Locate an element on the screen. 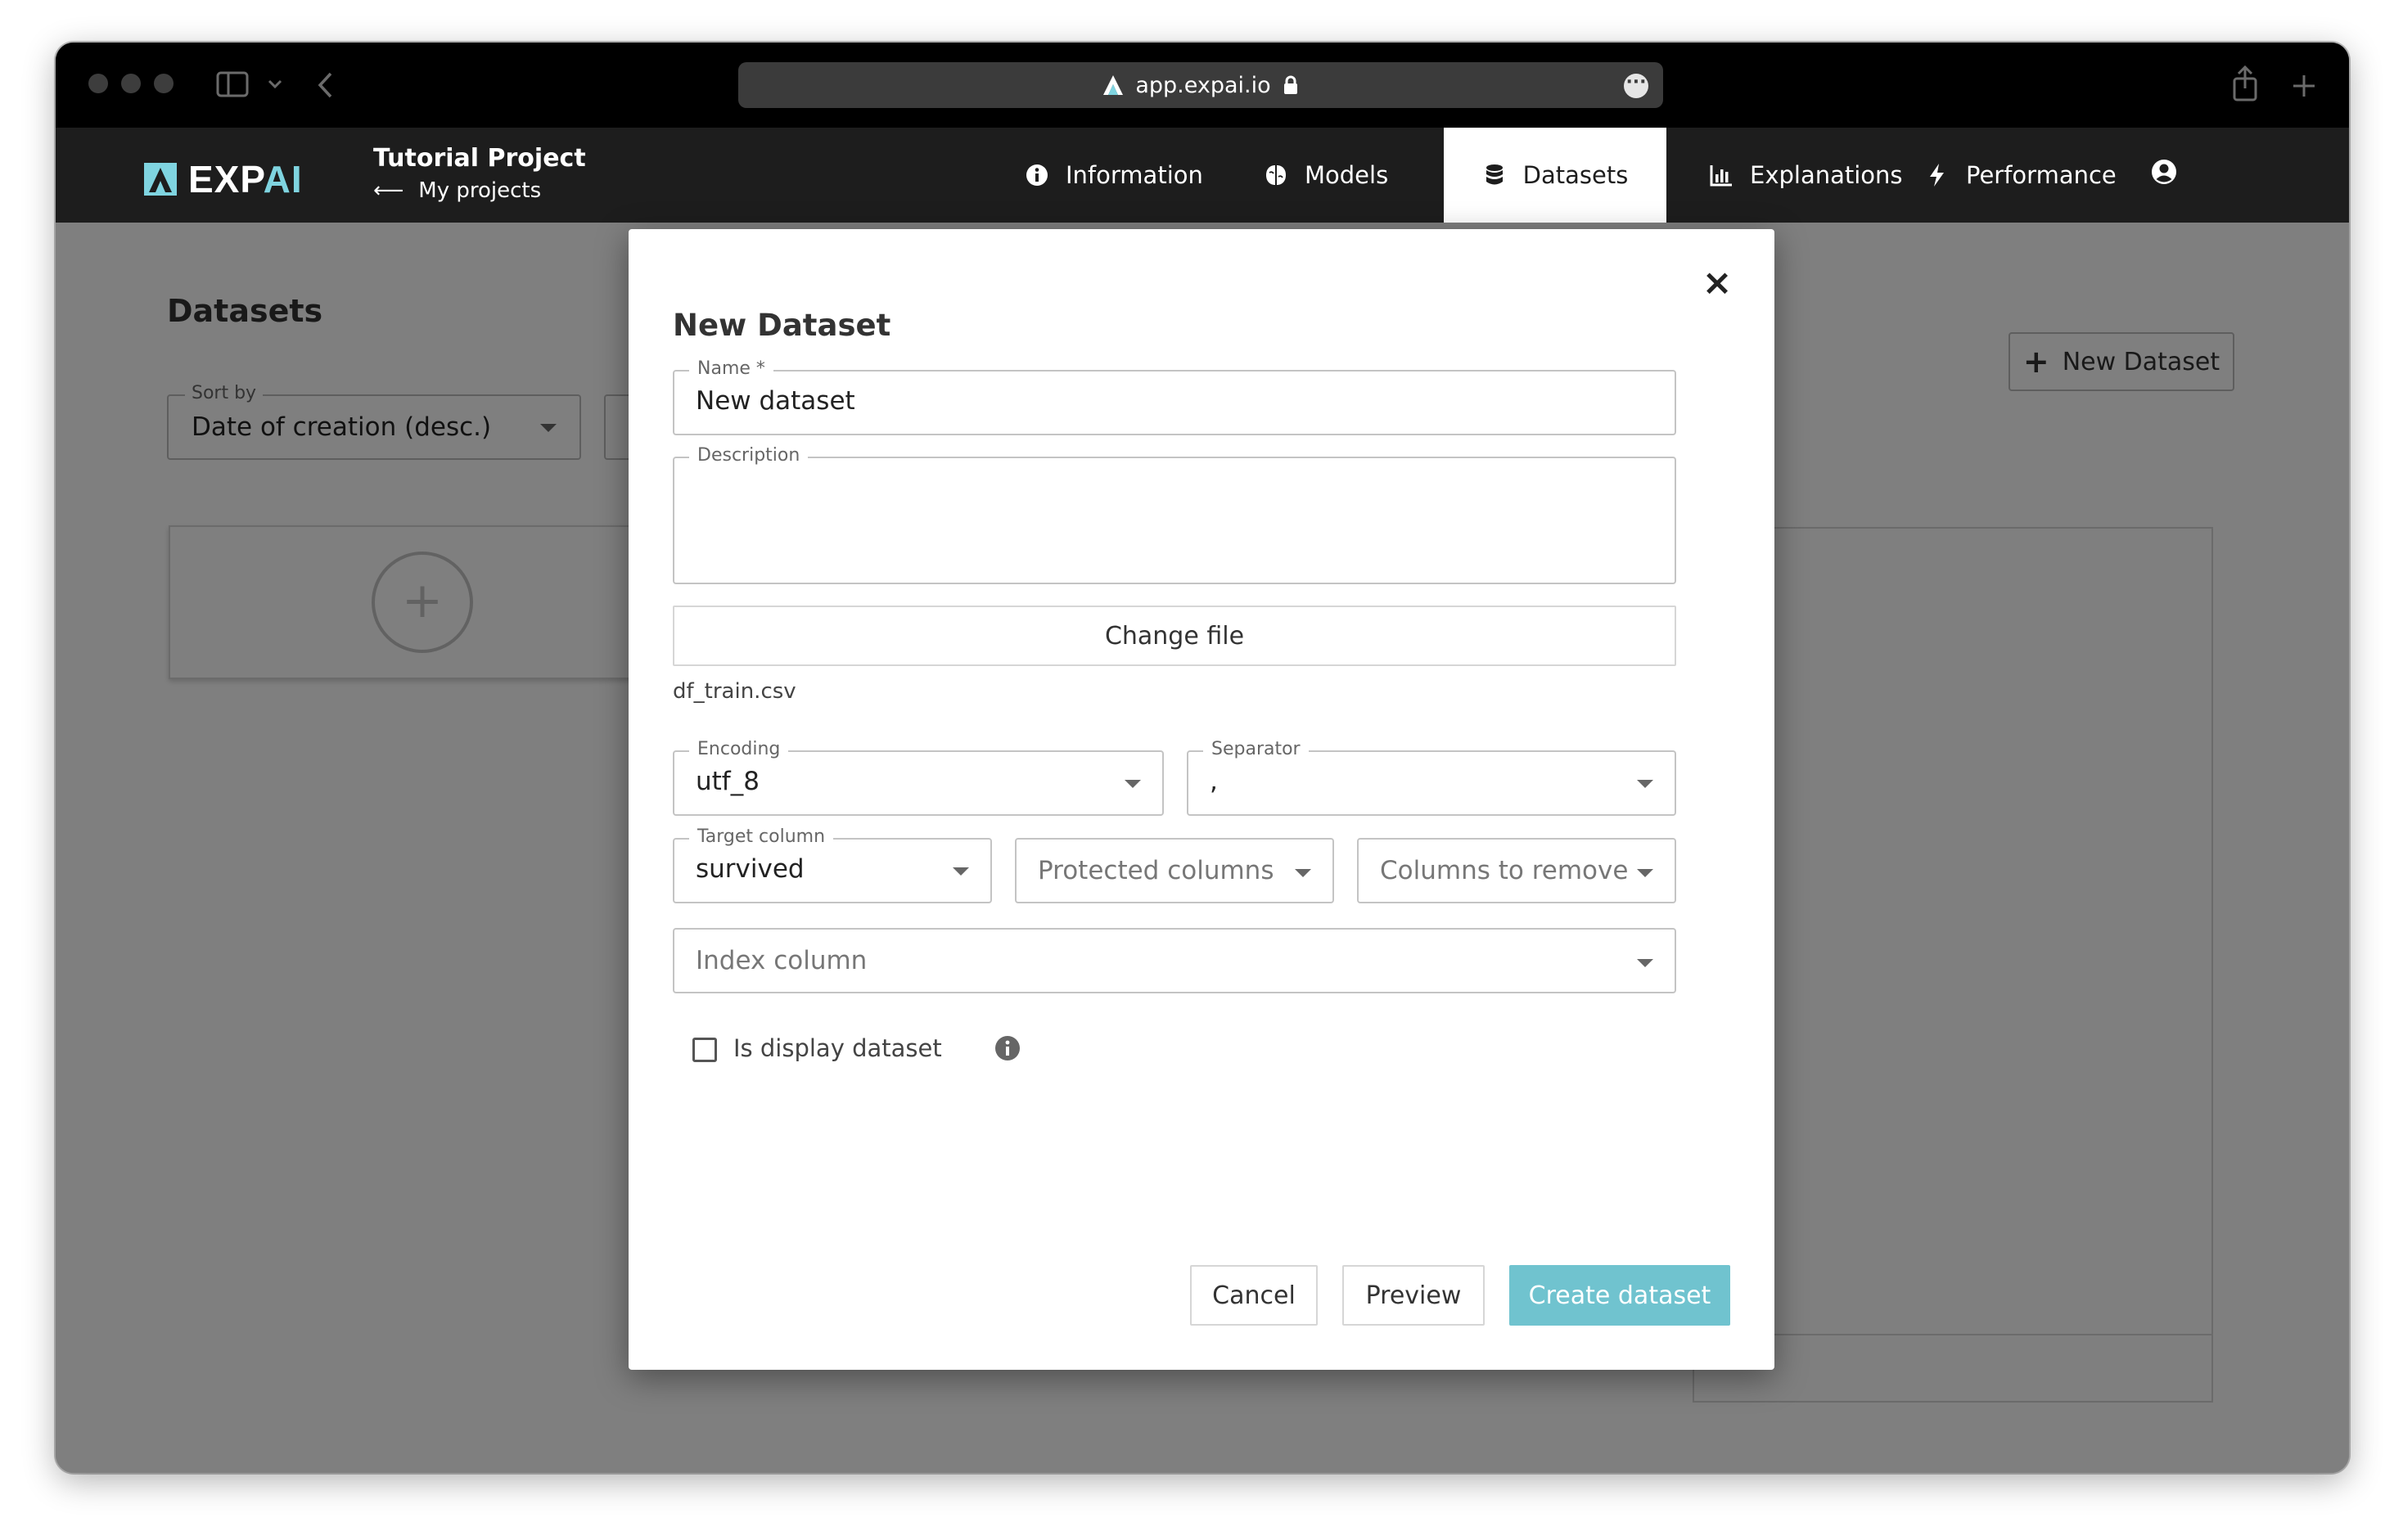 Image resolution: width=2403 pixels, height=1540 pixels. display-dataset-checkbox is located at coordinates (704, 1050).